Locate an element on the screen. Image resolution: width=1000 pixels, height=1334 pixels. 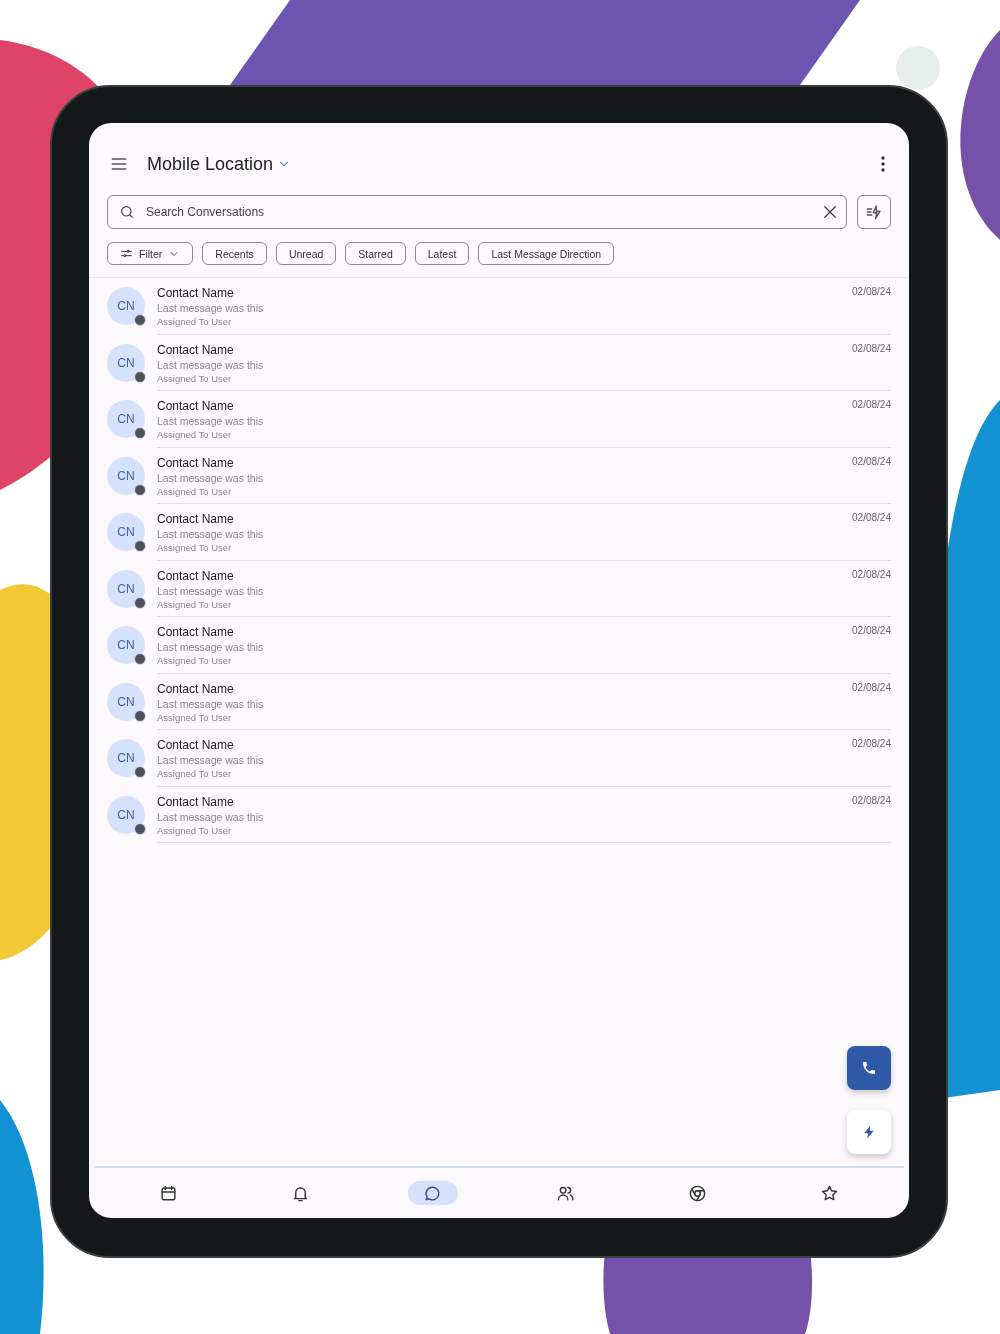
star-icon is located at coordinates (830, 1193).